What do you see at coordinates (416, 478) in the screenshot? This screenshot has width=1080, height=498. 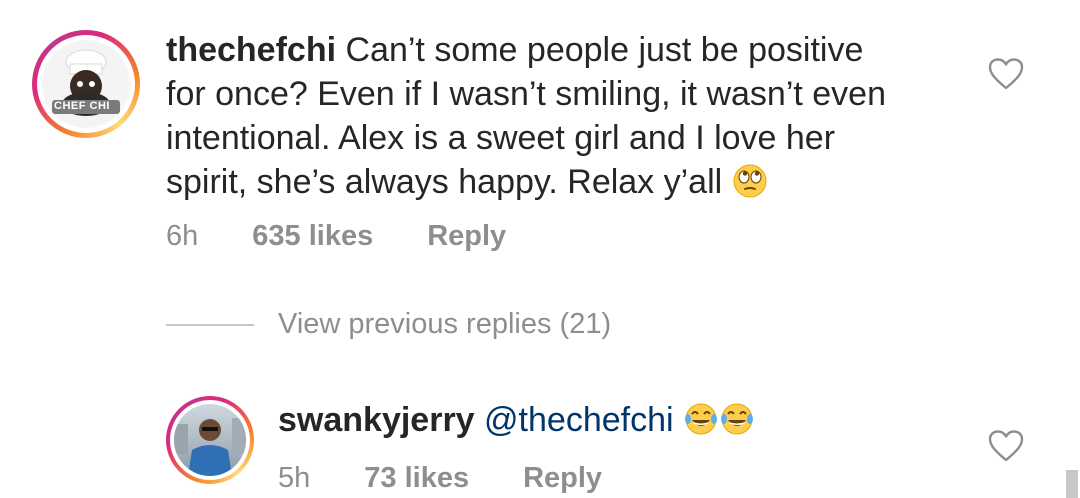 I see `likes-count: 73 likes` at bounding box center [416, 478].